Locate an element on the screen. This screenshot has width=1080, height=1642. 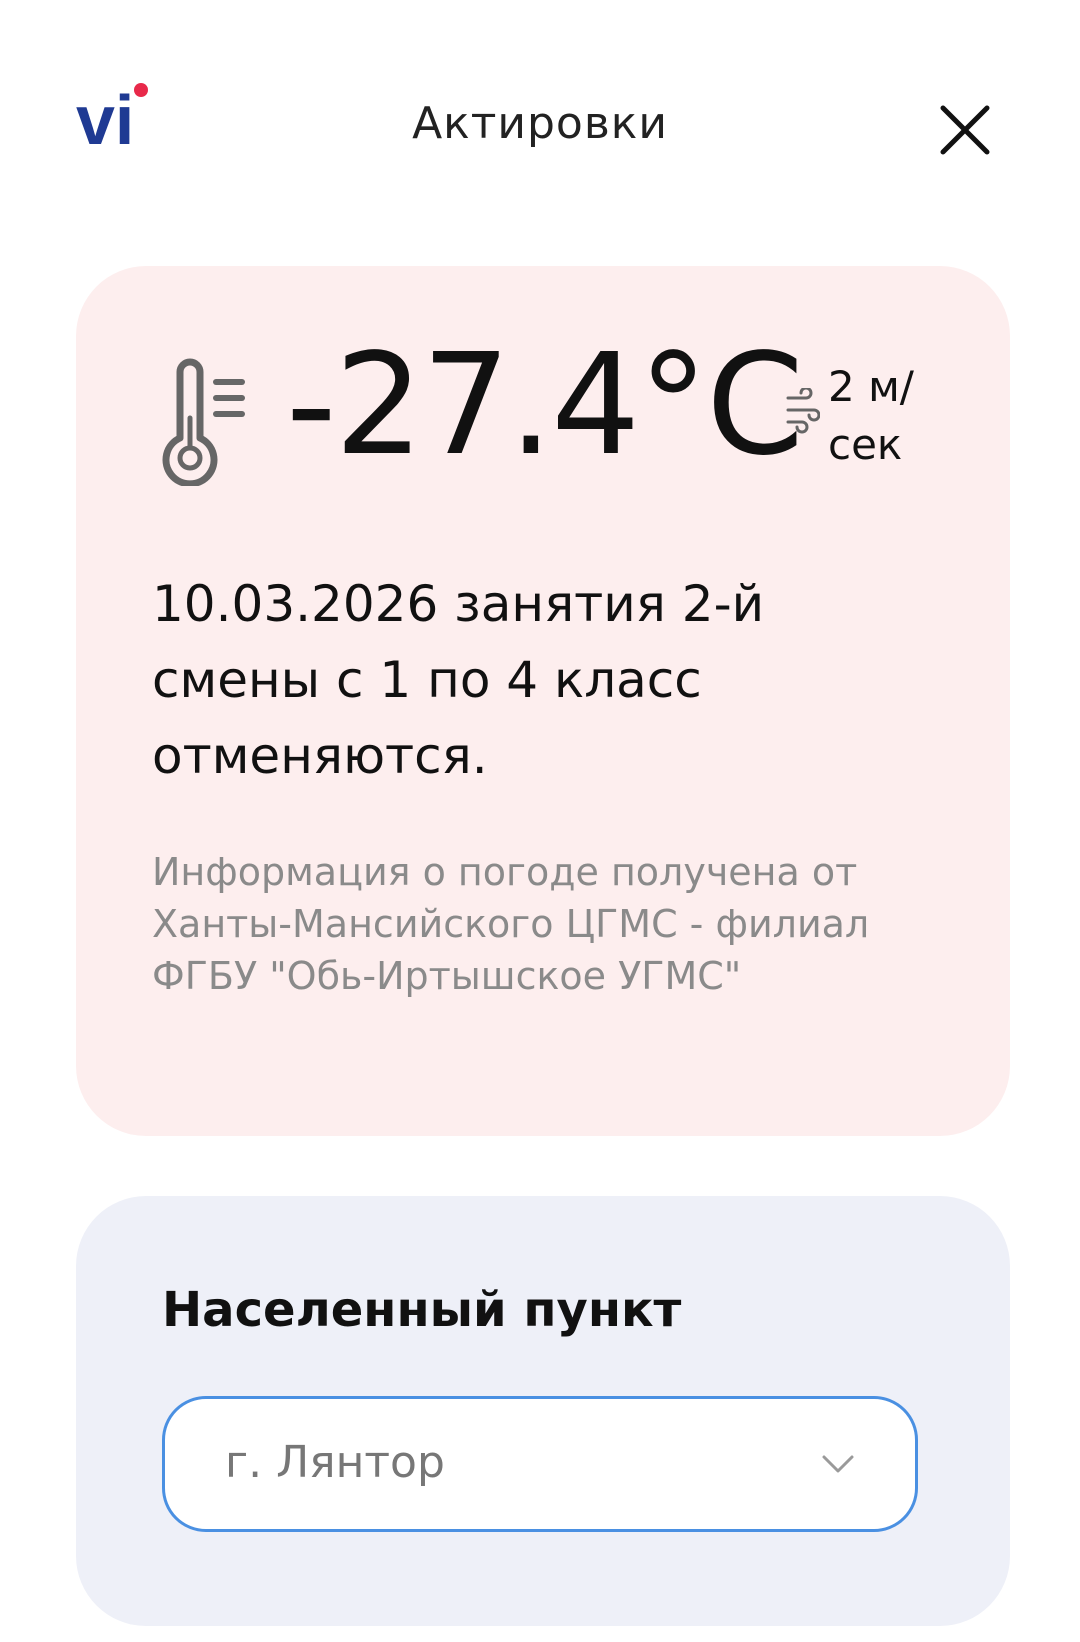
chevron-down-icon is located at coordinates (838, 1464).